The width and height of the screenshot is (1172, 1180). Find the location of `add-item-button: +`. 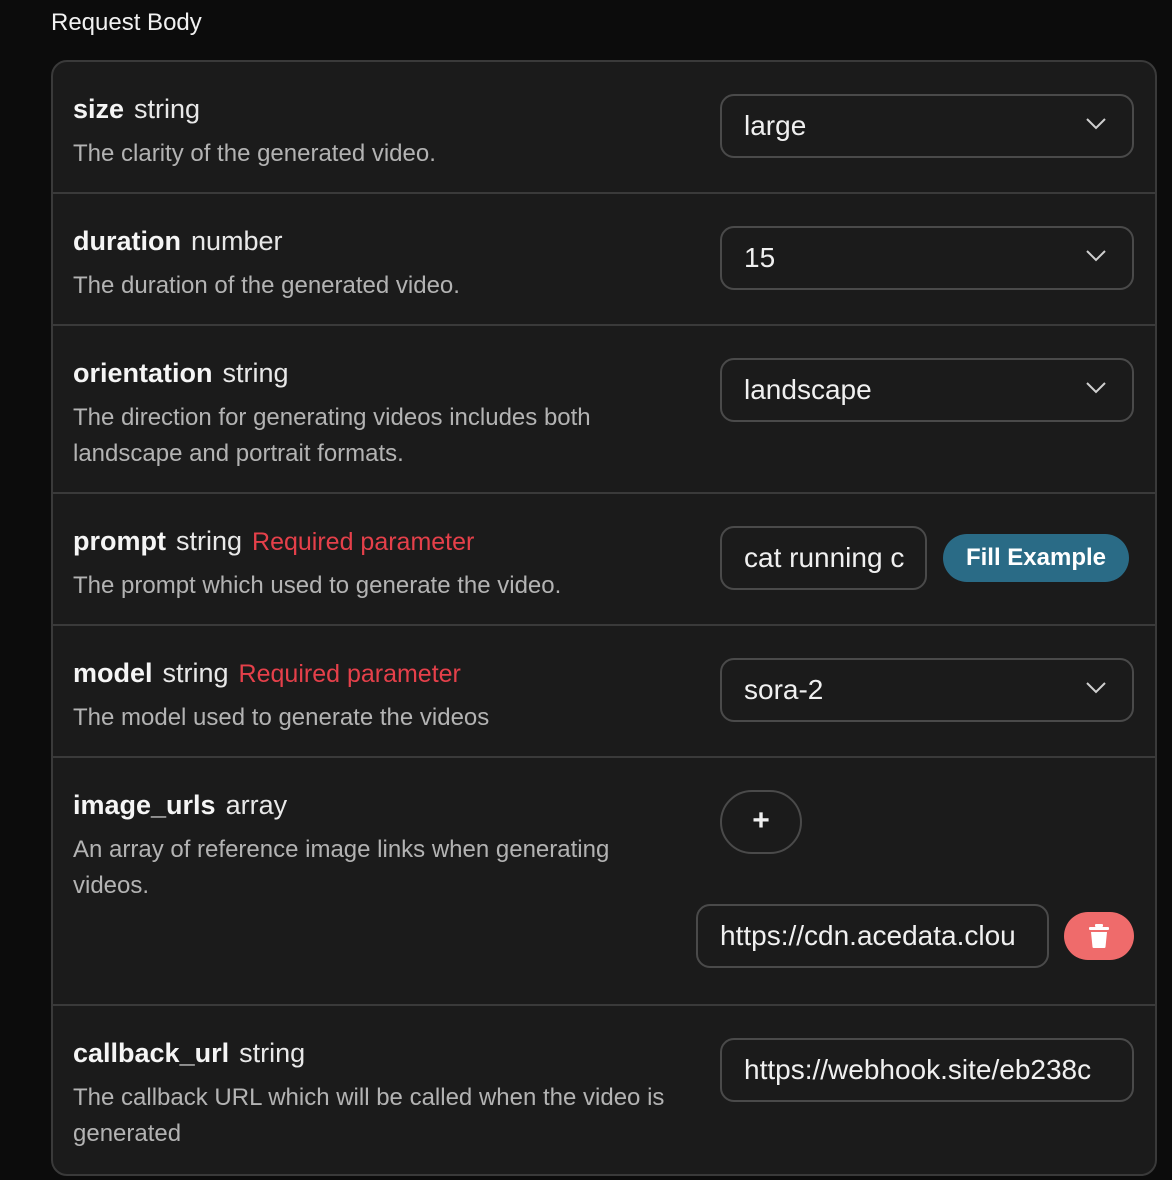

add-item-button: + is located at coordinates (761, 822).